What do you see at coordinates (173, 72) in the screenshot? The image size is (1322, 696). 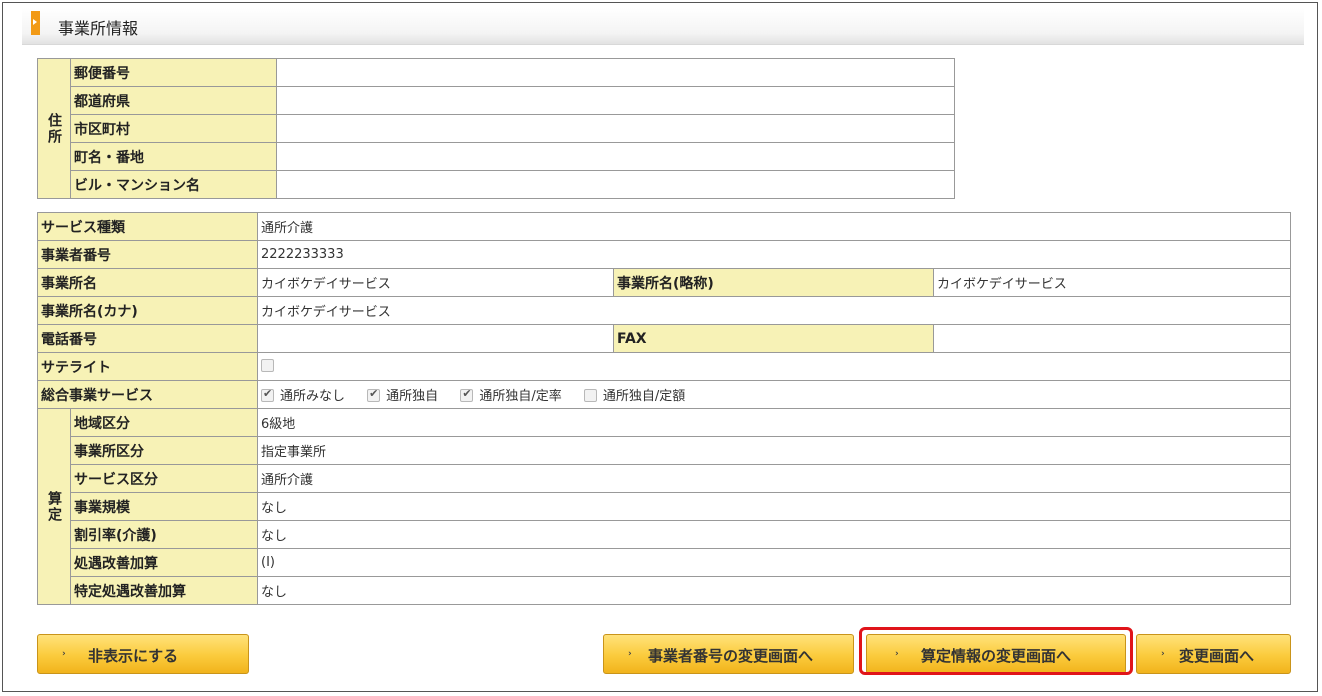 I see `postal-code-label: 郵便番号` at bounding box center [173, 72].